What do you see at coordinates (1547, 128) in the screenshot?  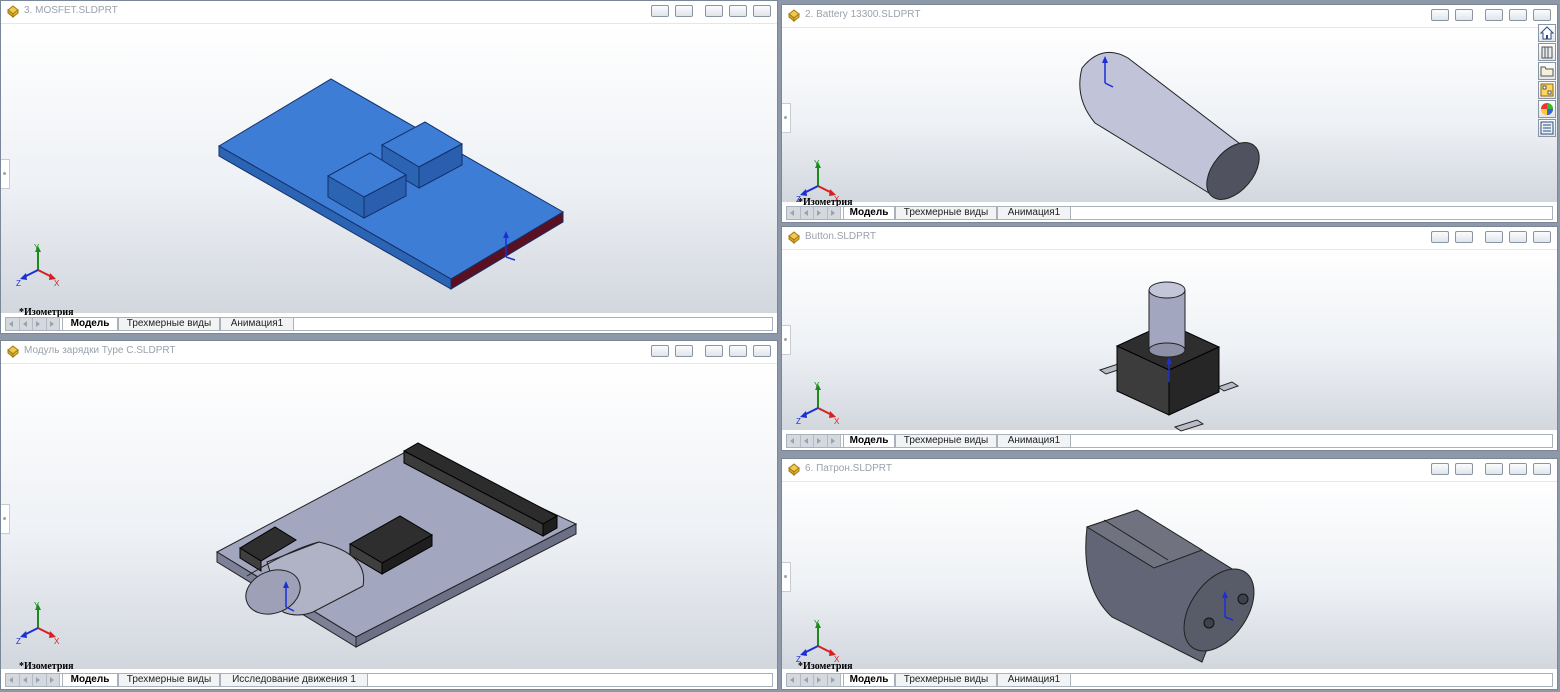 I see `custom-properties-icon` at bounding box center [1547, 128].